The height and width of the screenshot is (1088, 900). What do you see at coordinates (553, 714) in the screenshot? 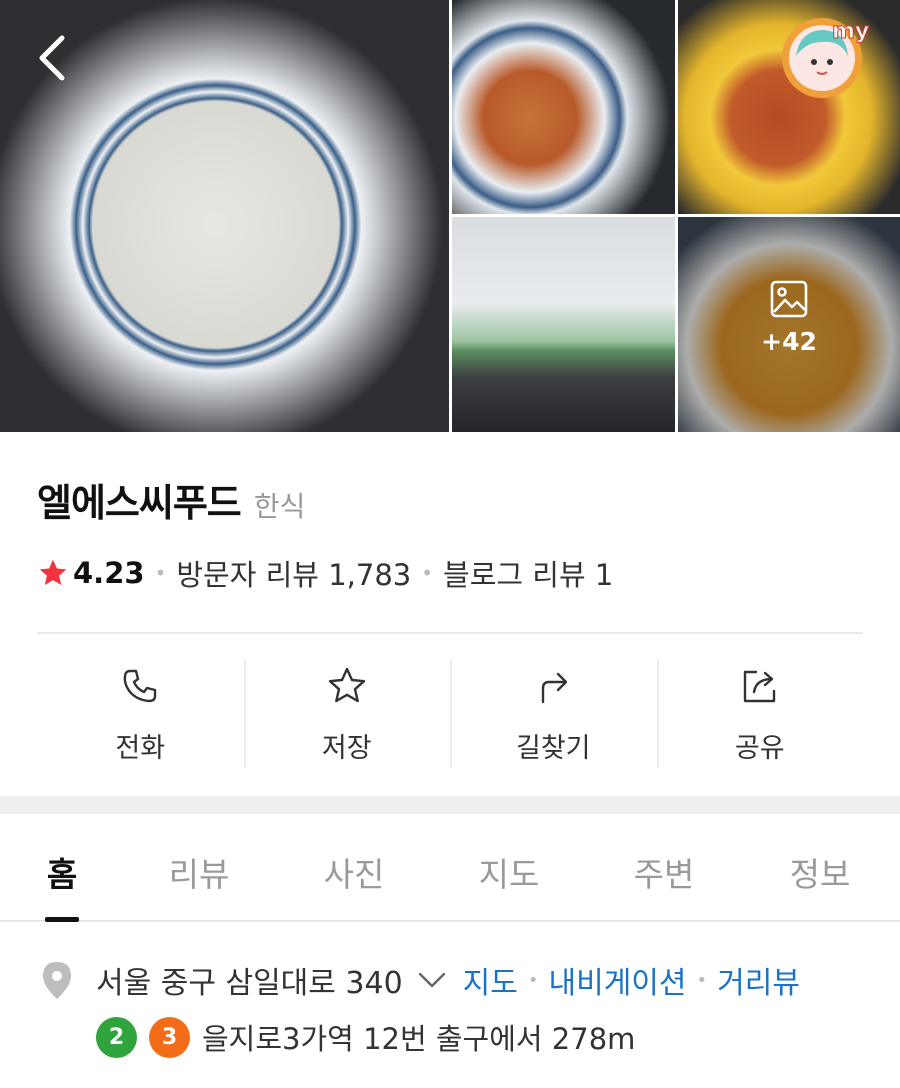
I see `directions-button: 길찾기` at bounding box center [553, 714].